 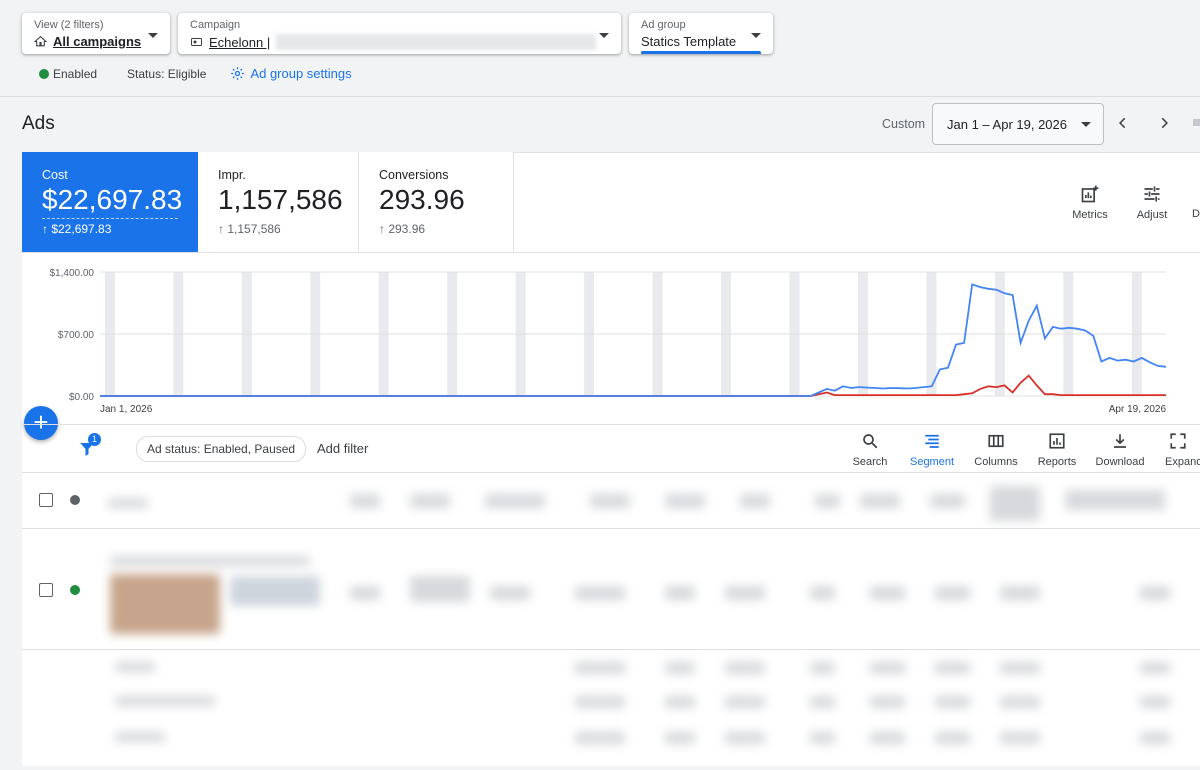 I want to click on campaign-value: Echelonn |, so click(x=393, y=42).